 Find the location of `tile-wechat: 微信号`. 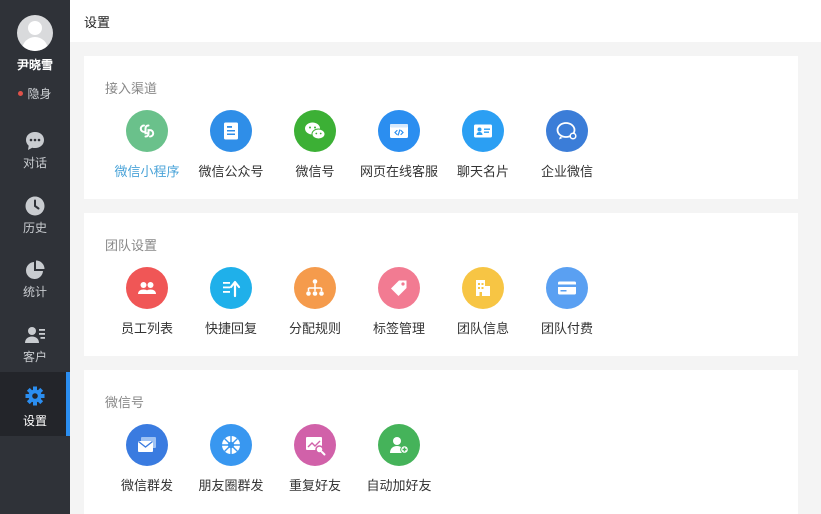

tile-wechat: 微信号 is located at coordinates (315, 145).